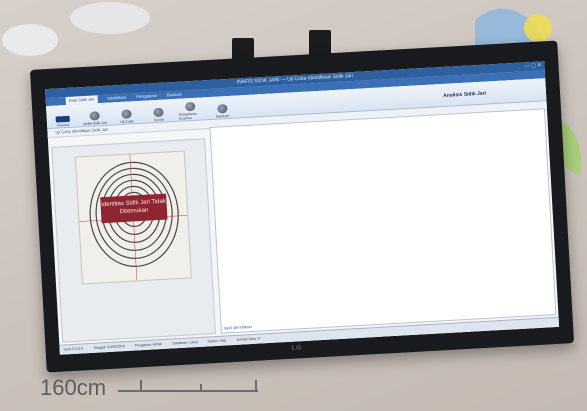 The height and width of the screenshot is (411, 587). Describe the element at coordinates (190, 106) in the screenshot. I see `scanner-icon` at that location.